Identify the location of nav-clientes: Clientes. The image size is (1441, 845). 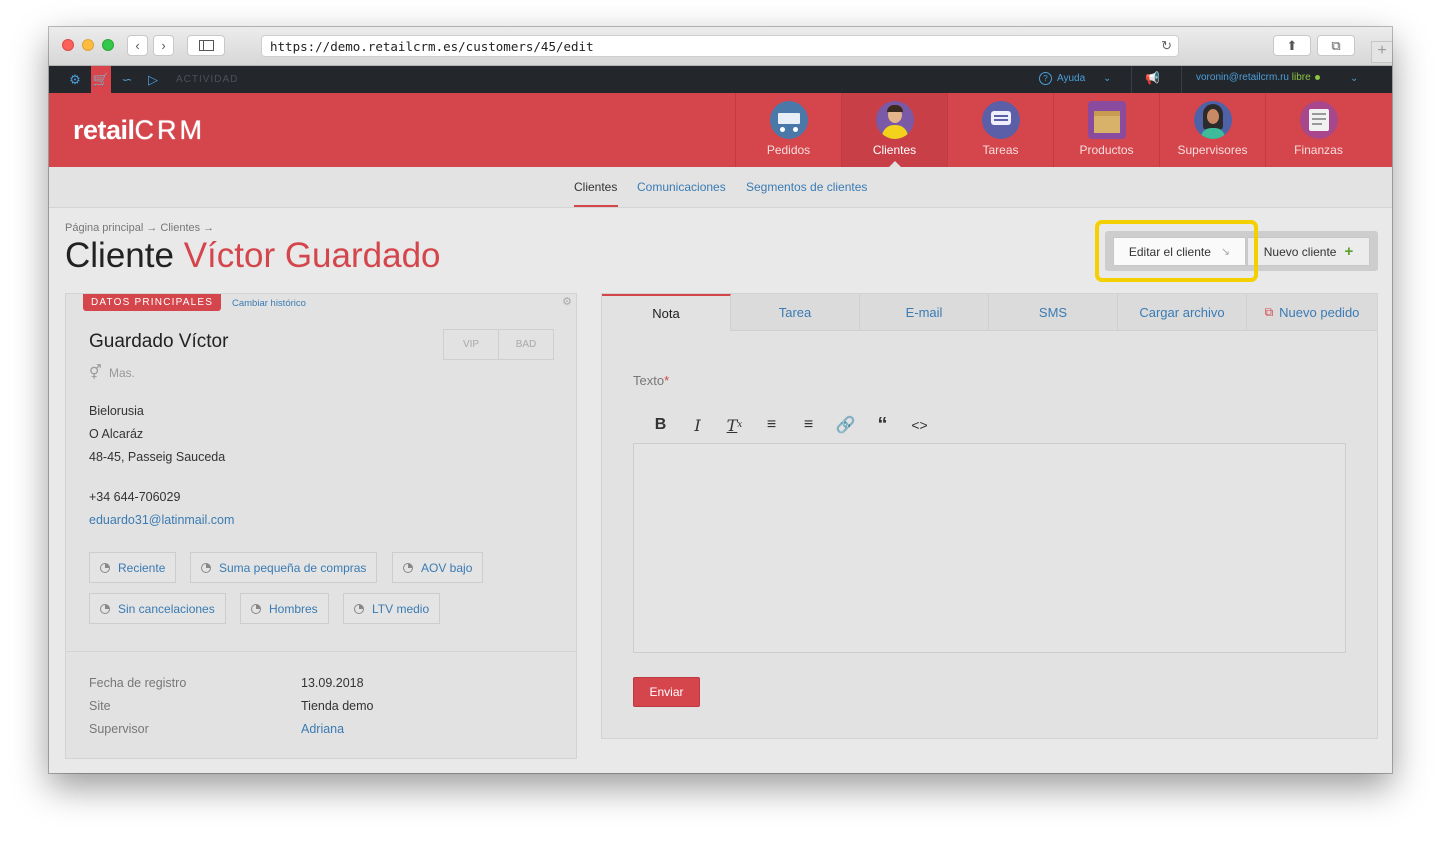
(894, 130).